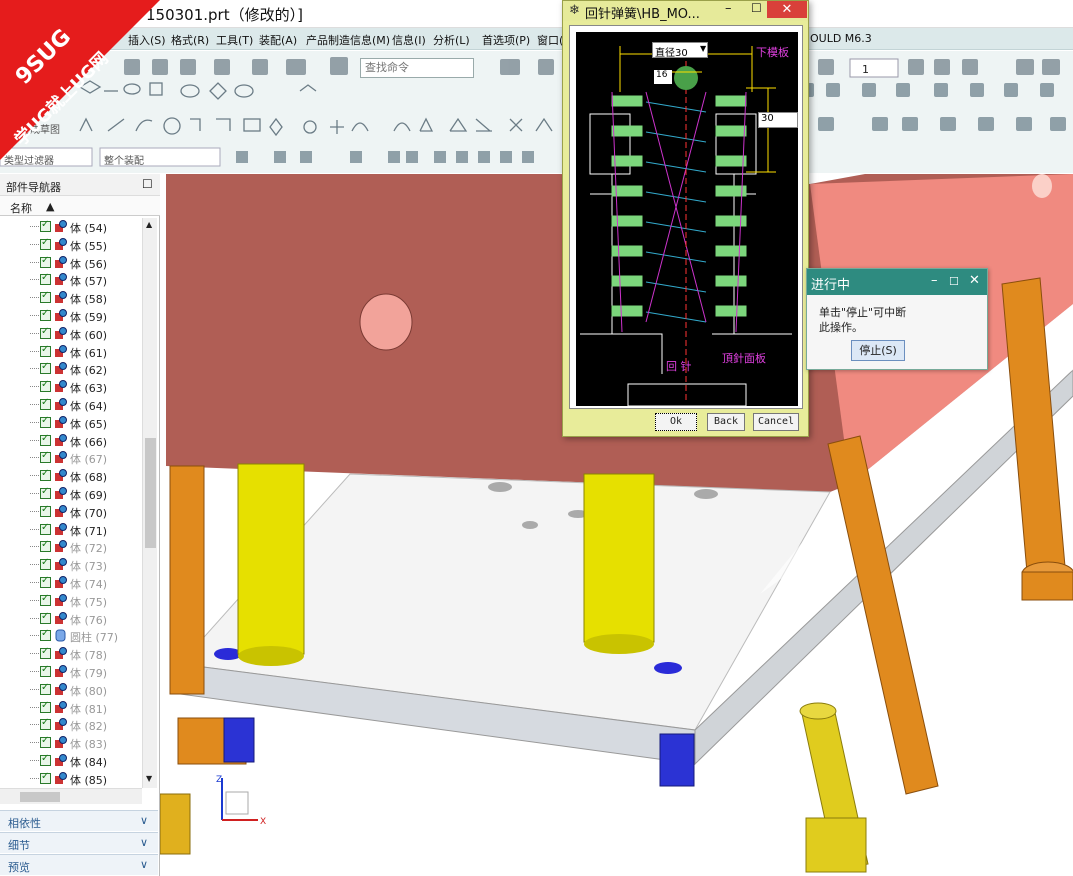 Image resolution: width=1073 pixels, height=876 pixels. I want to click on accordion-preview: 预览 ∨, so click(79, 864).